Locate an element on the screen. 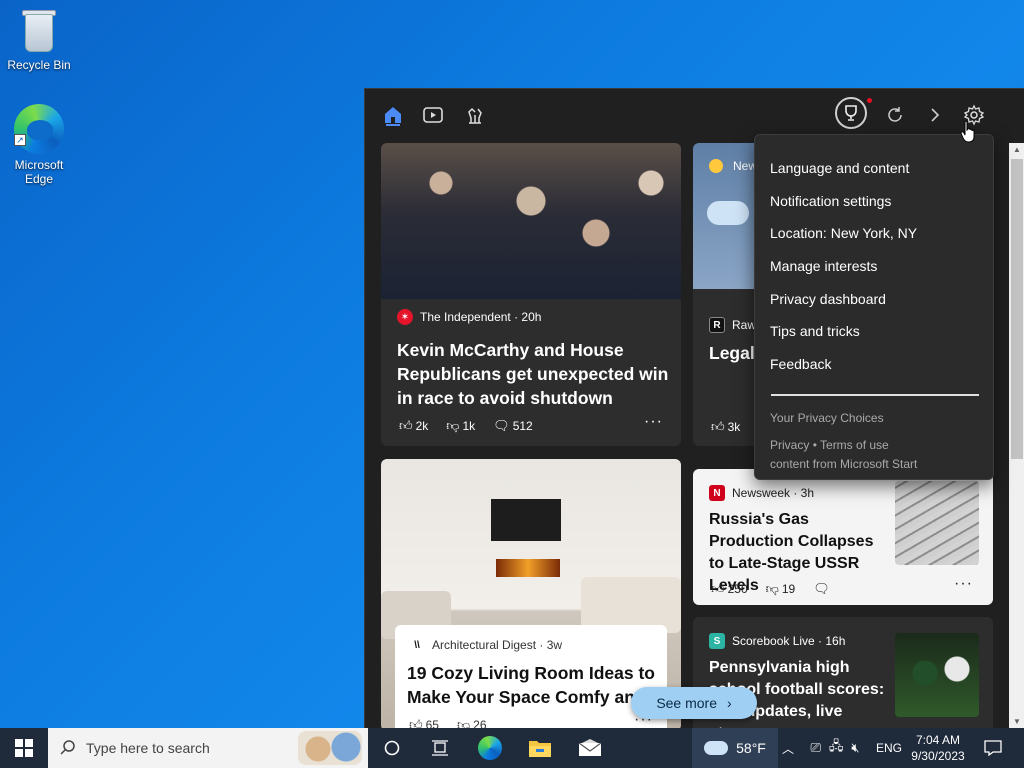  menu-item-feedback: Feedback is located at coordinates (800, 364).